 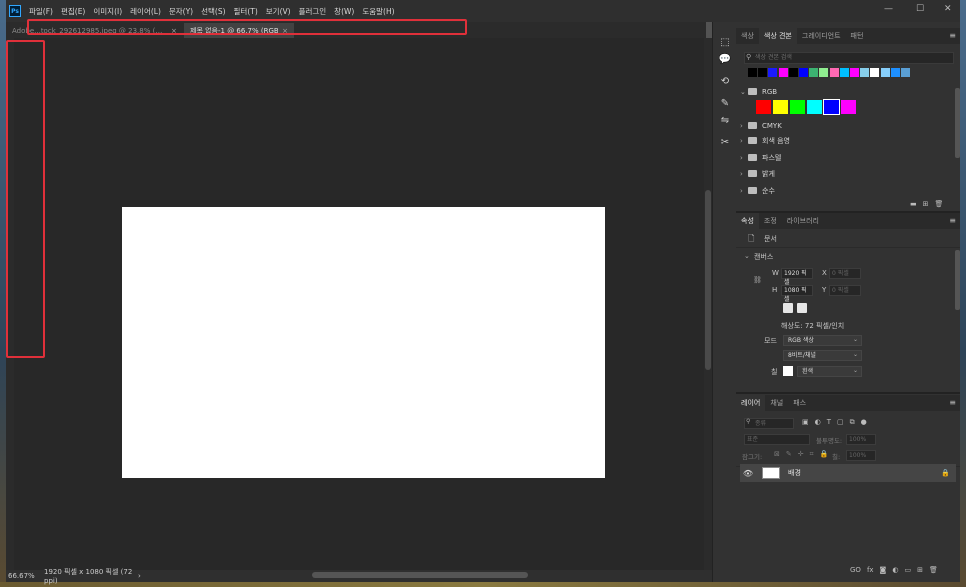 I want to click on link-layers-icon: GO, so click(x=855, y=570).